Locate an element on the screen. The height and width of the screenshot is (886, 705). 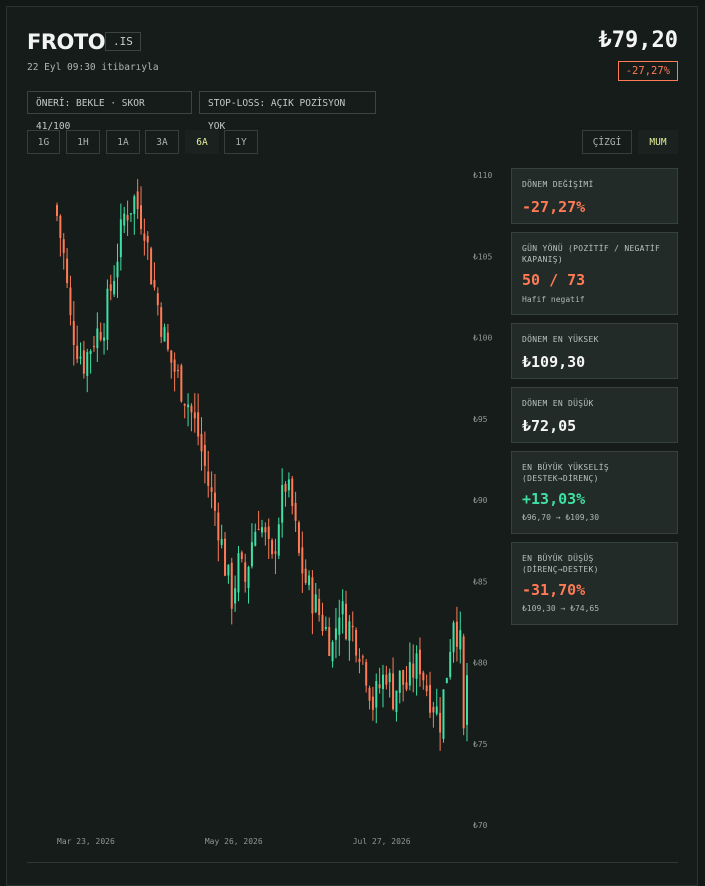
stat-card-period-change: DÖNEM DEĞİŞİMİ -27,27% is located at coordinates (594, 196).